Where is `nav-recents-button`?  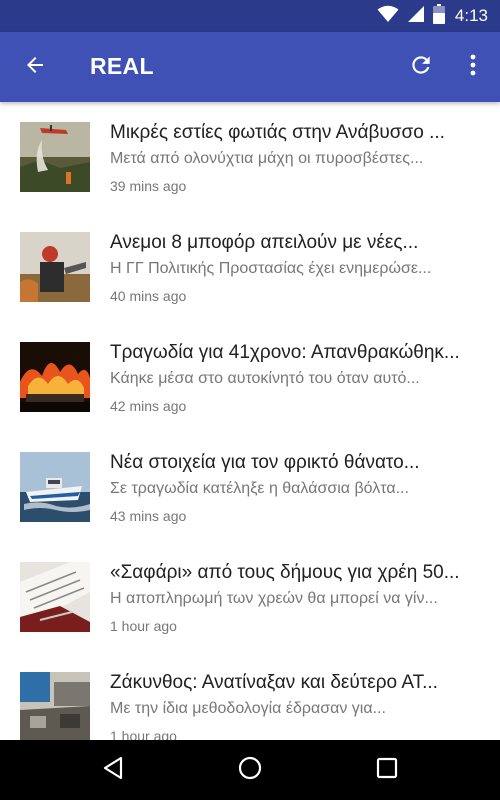 nav-recents-button is located at coordinates (387, 770).